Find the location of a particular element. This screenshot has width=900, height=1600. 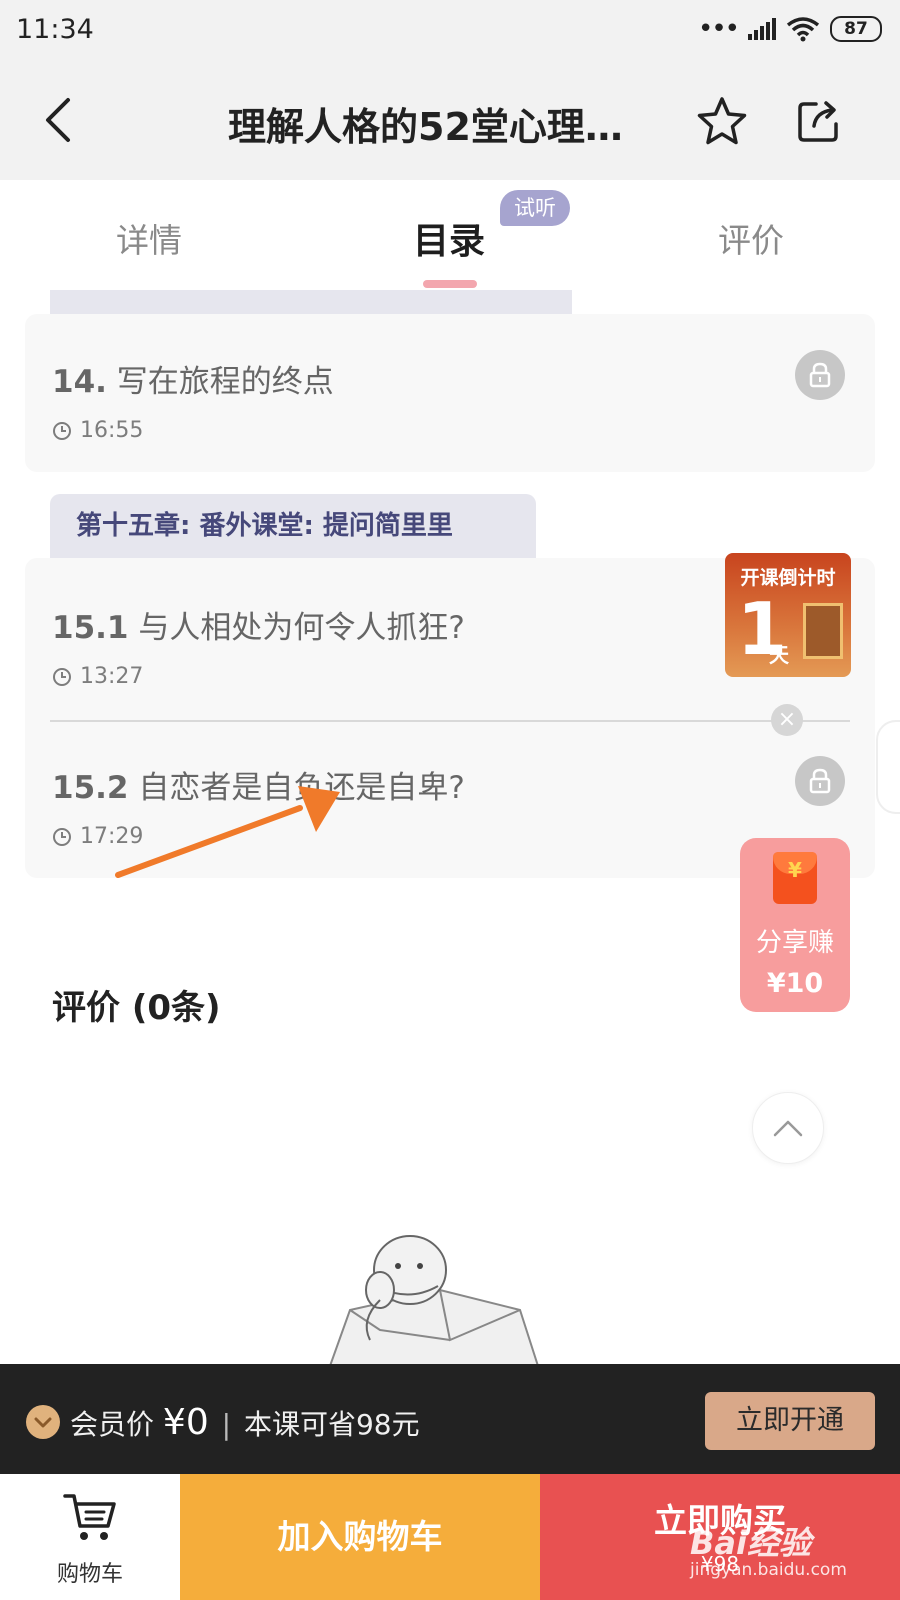

countdown-unit: 天 is located at coordinates (779, 655).